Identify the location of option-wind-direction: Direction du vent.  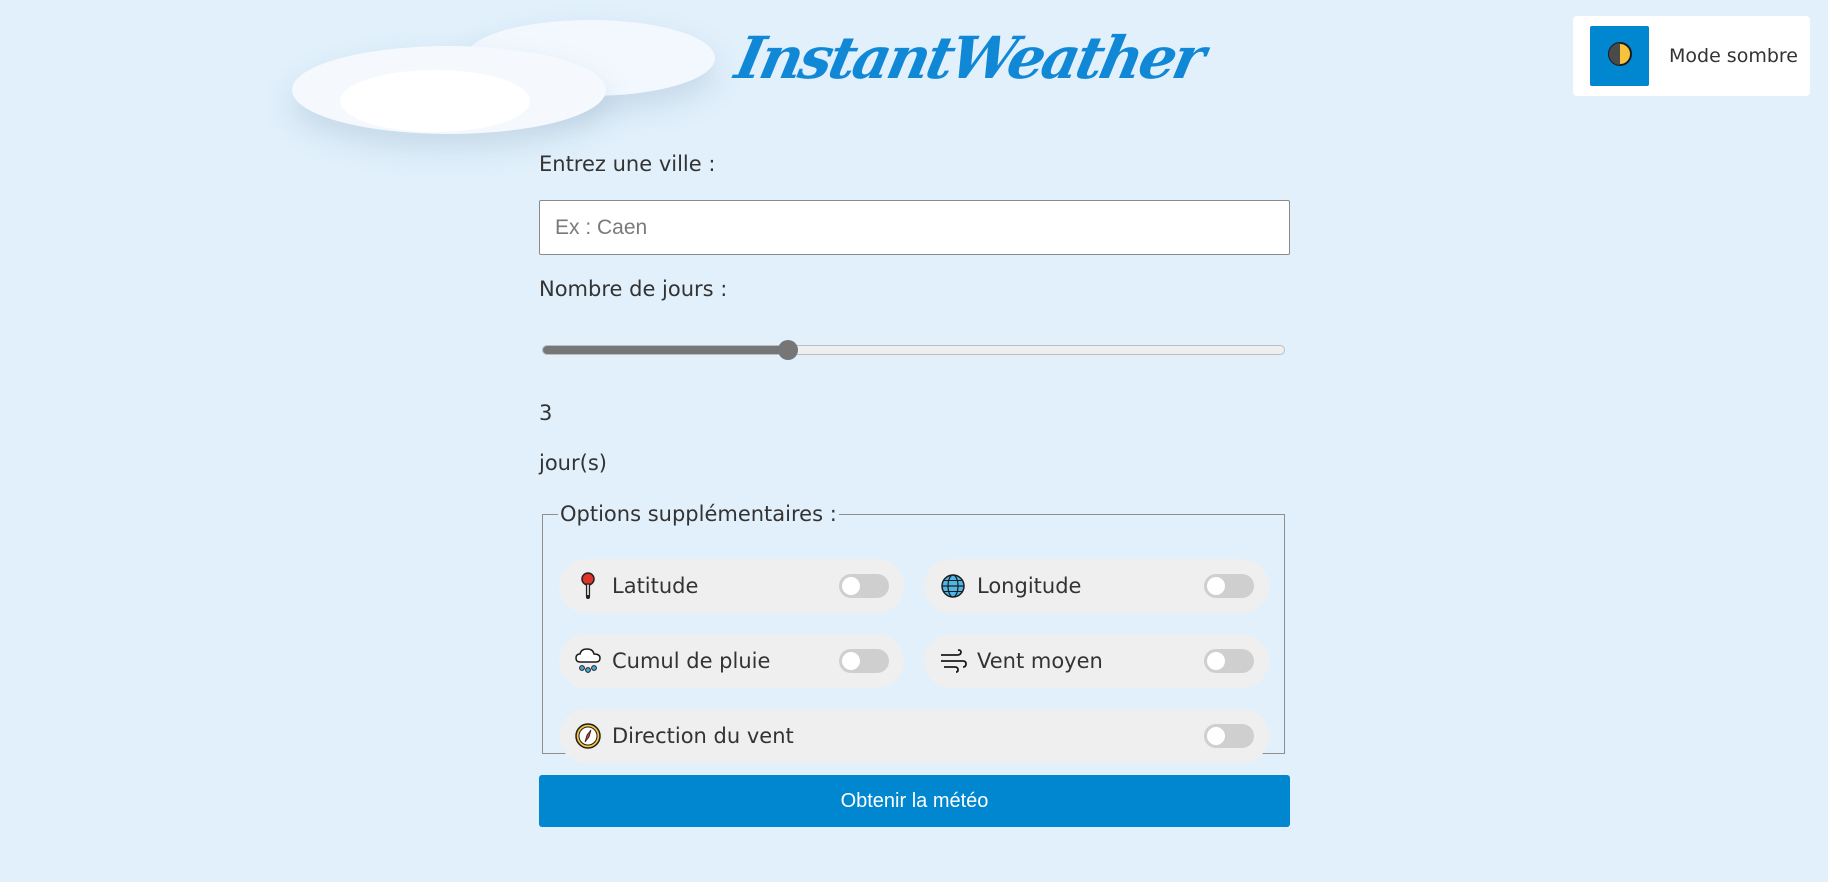
(914, 736).